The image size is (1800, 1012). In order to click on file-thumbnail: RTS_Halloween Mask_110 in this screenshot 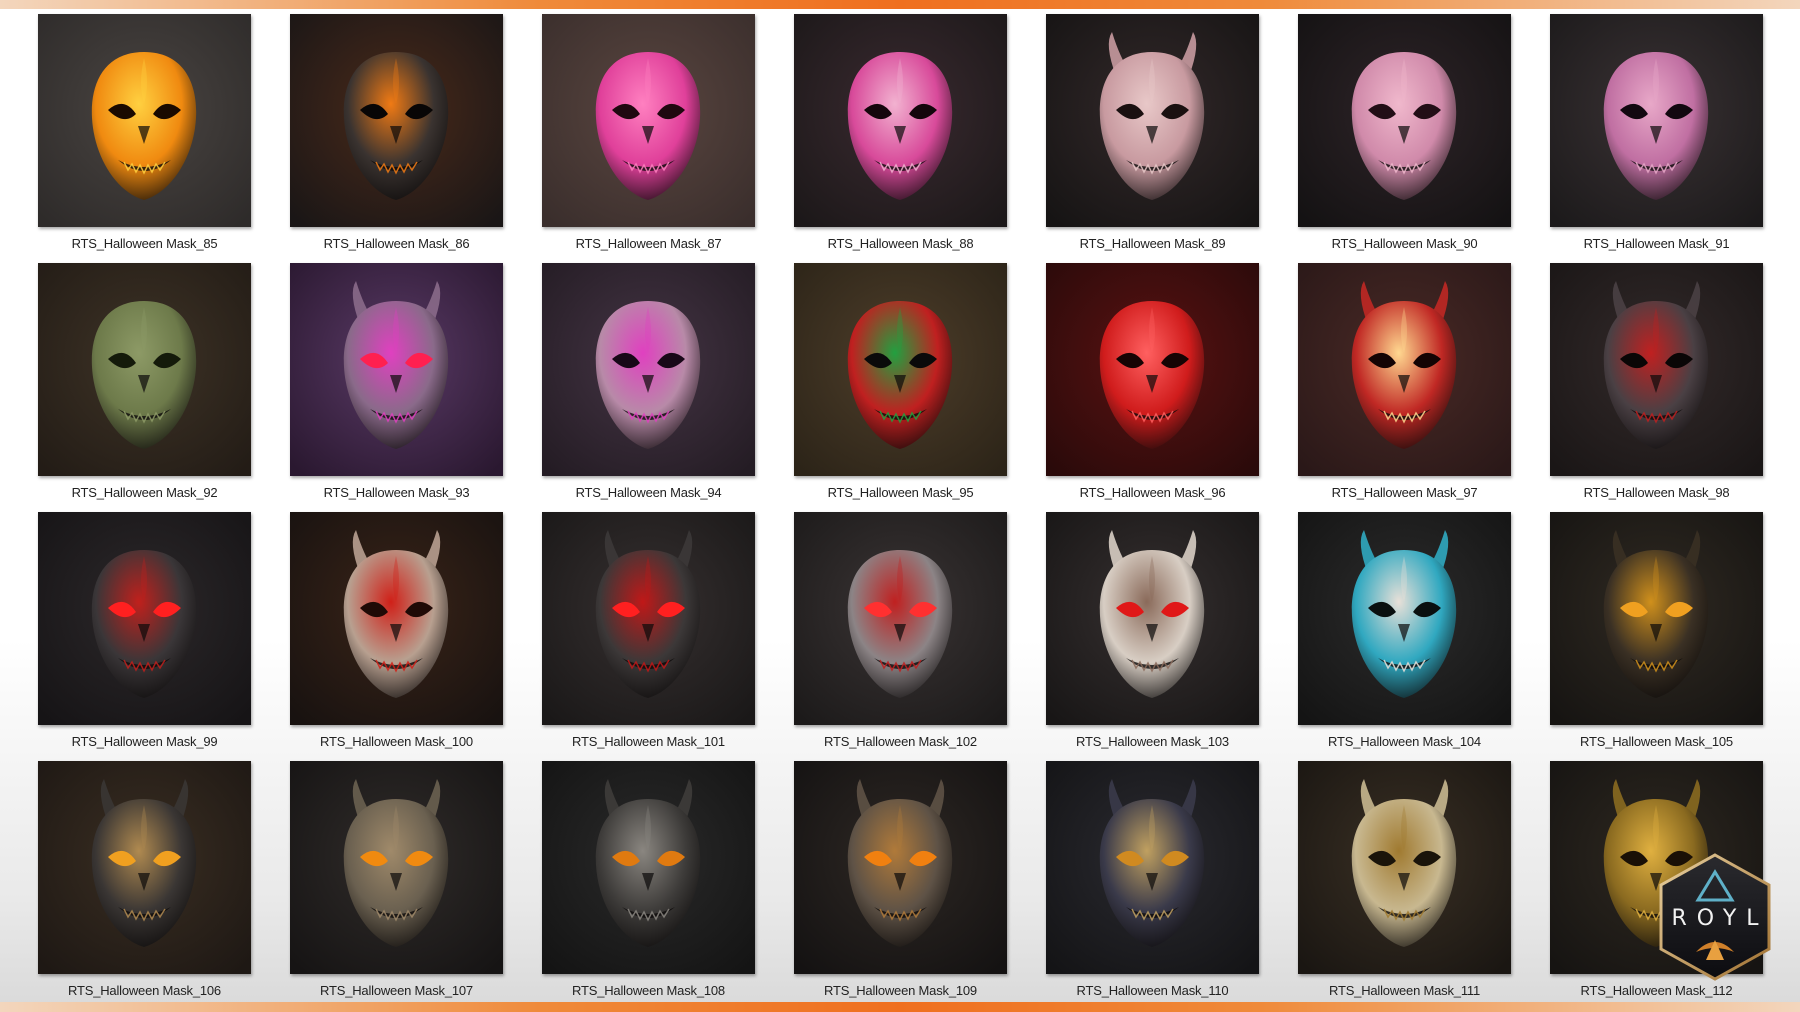, I will do `click(1152, 885)`.